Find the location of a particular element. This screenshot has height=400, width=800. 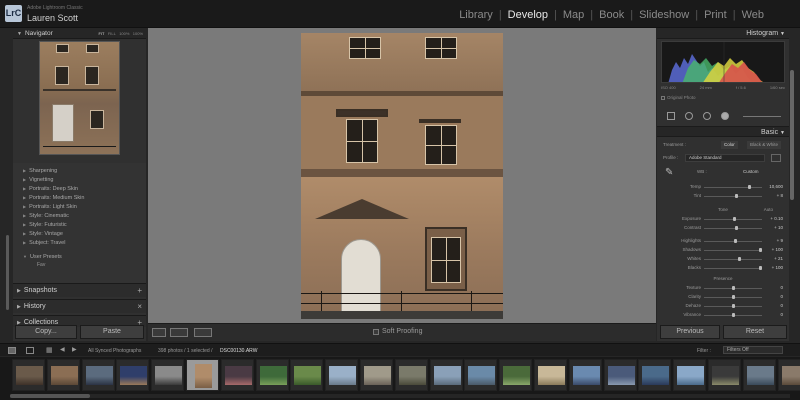

navigator-preview is located at coordinates (79, 98).